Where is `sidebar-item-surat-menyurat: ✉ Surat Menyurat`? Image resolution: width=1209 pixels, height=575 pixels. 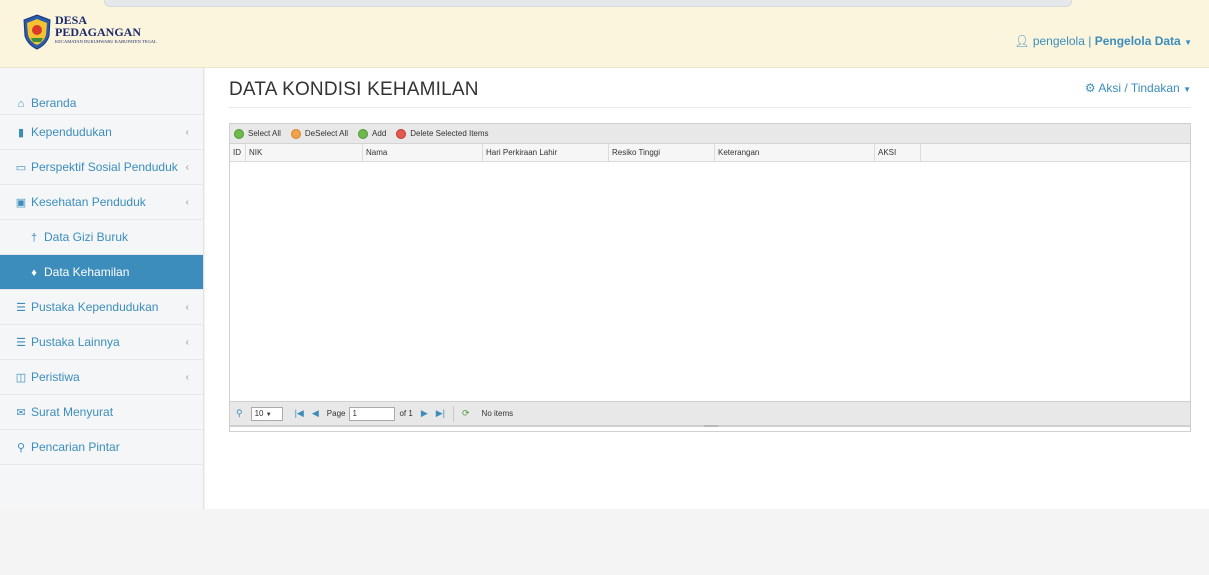 sidebar-item-surat-menyurat: ✉ Surat Menyurat is located at coordinates (101, 412).